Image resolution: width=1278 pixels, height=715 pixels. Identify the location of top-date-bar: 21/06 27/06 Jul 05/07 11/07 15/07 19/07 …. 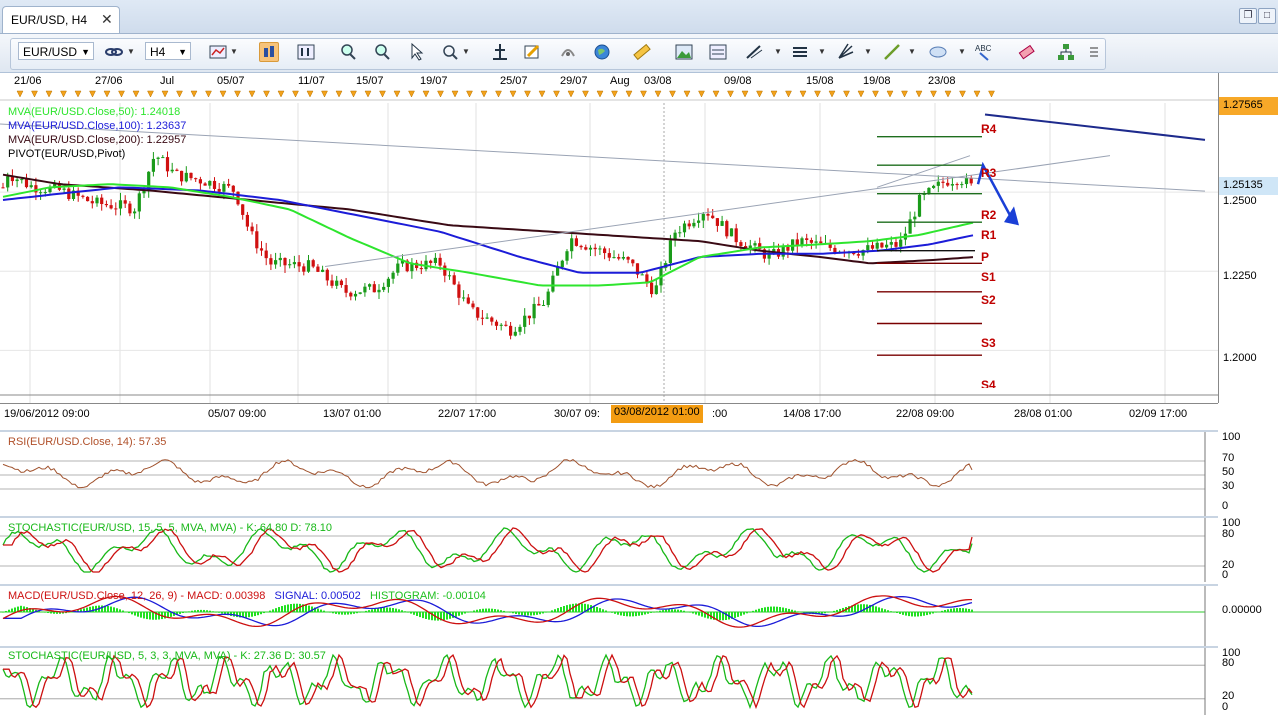
(609, 88).